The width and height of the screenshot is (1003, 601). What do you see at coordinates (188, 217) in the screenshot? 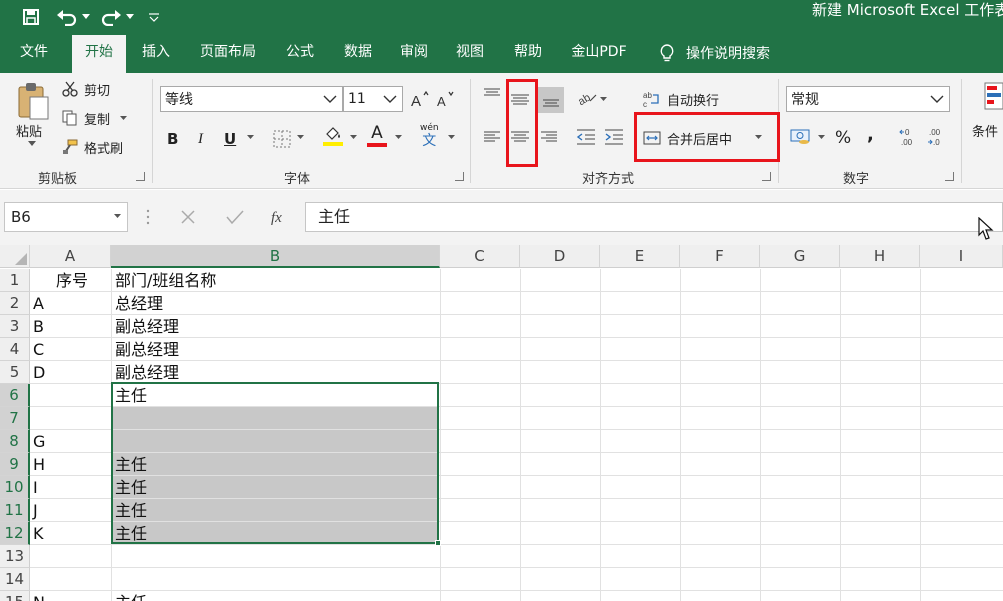
I see `cancel-icon` at bounding box center [188, 217].